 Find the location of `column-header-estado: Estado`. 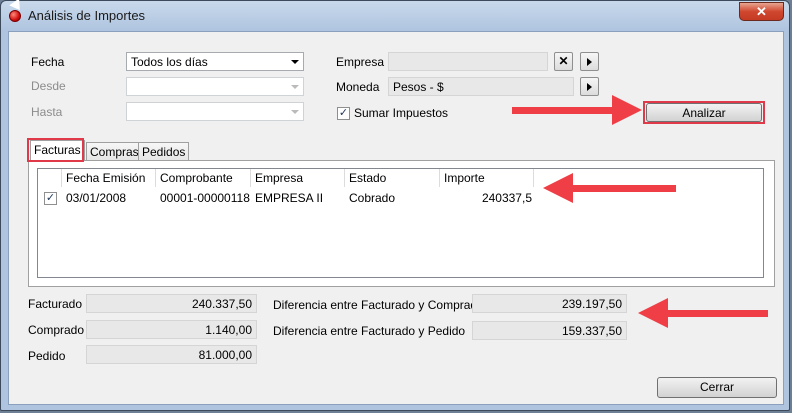

column-header-estado: Estado is located at coordinates (392, 178).